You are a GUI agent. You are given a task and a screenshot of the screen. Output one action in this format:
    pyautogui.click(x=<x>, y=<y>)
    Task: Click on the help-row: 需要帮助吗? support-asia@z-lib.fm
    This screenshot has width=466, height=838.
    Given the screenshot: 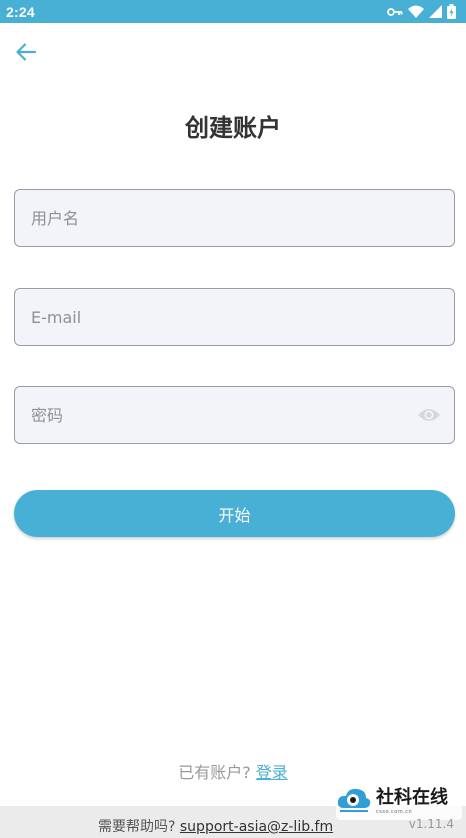 What is the action you would take?
    pyautogui.click(x=215, y=826)
    